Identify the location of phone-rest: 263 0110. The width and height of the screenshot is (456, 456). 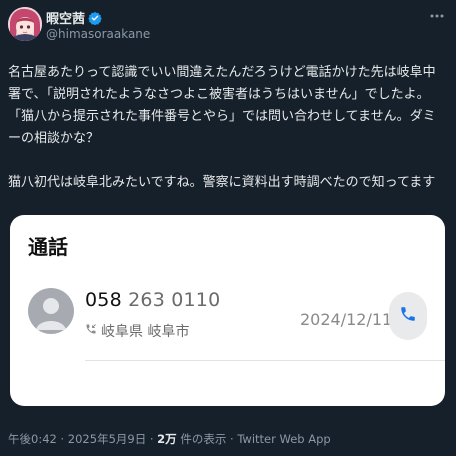
(174, 300).